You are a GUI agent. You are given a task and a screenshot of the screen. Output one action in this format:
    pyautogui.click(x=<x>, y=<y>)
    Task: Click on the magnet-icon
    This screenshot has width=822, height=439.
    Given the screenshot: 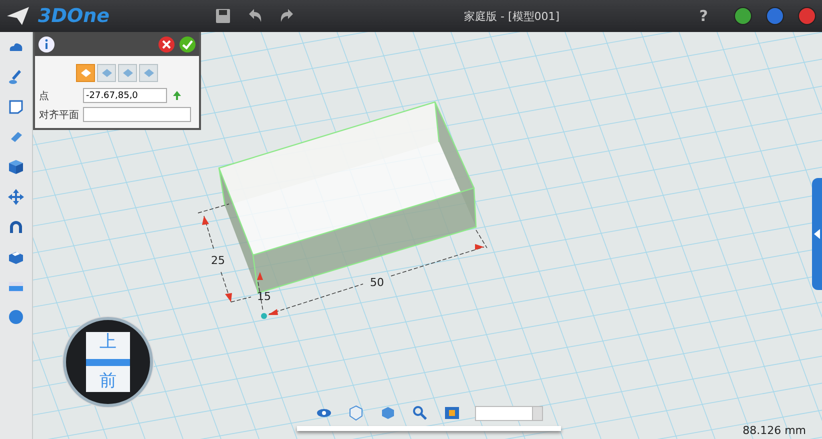 What is the action you would take?
    pyautogui.click(x=16, y=227)
    